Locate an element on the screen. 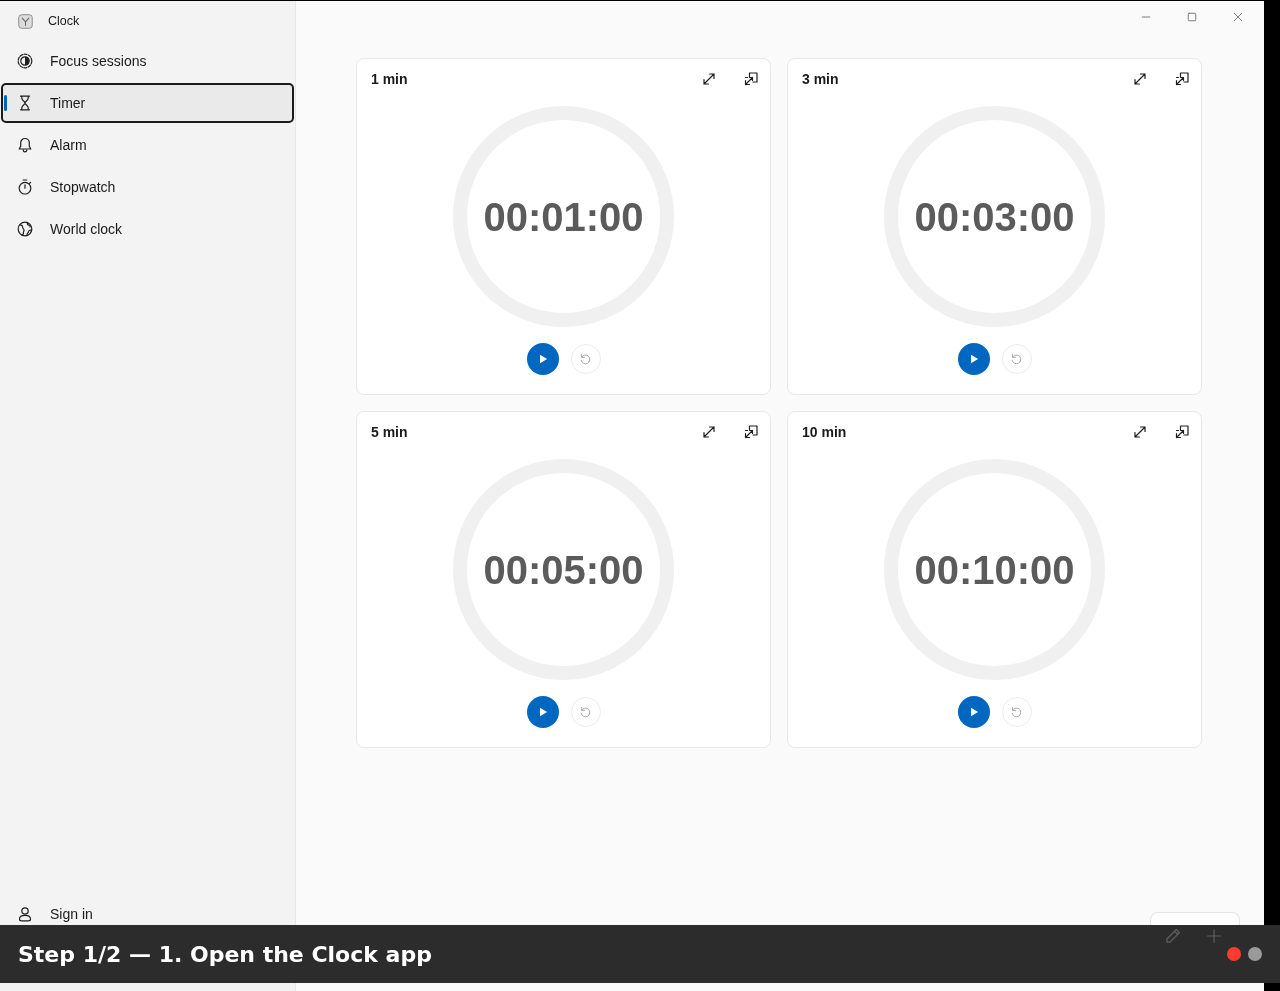 Image resolution: width=1280 pixels, height=991 pixels. timer-title: 3 min is located at coordinates (821, 79).